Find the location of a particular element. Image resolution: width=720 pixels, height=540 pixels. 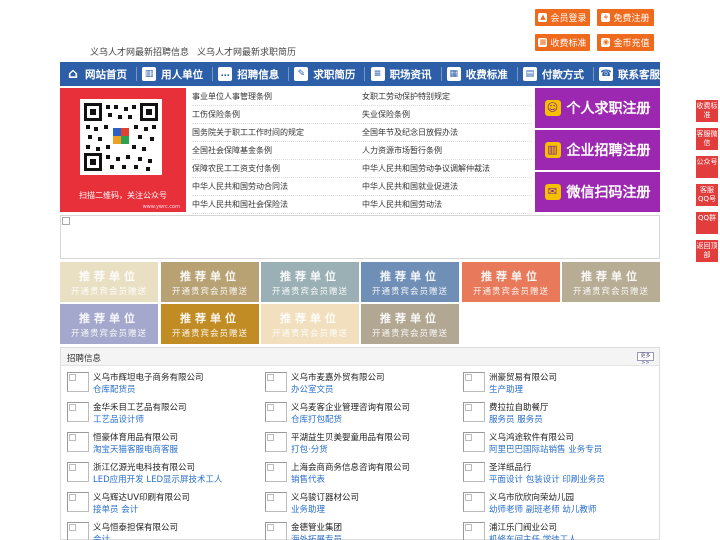

job-position-link: 工艺品设计师 is located at coordinates (118, 419).